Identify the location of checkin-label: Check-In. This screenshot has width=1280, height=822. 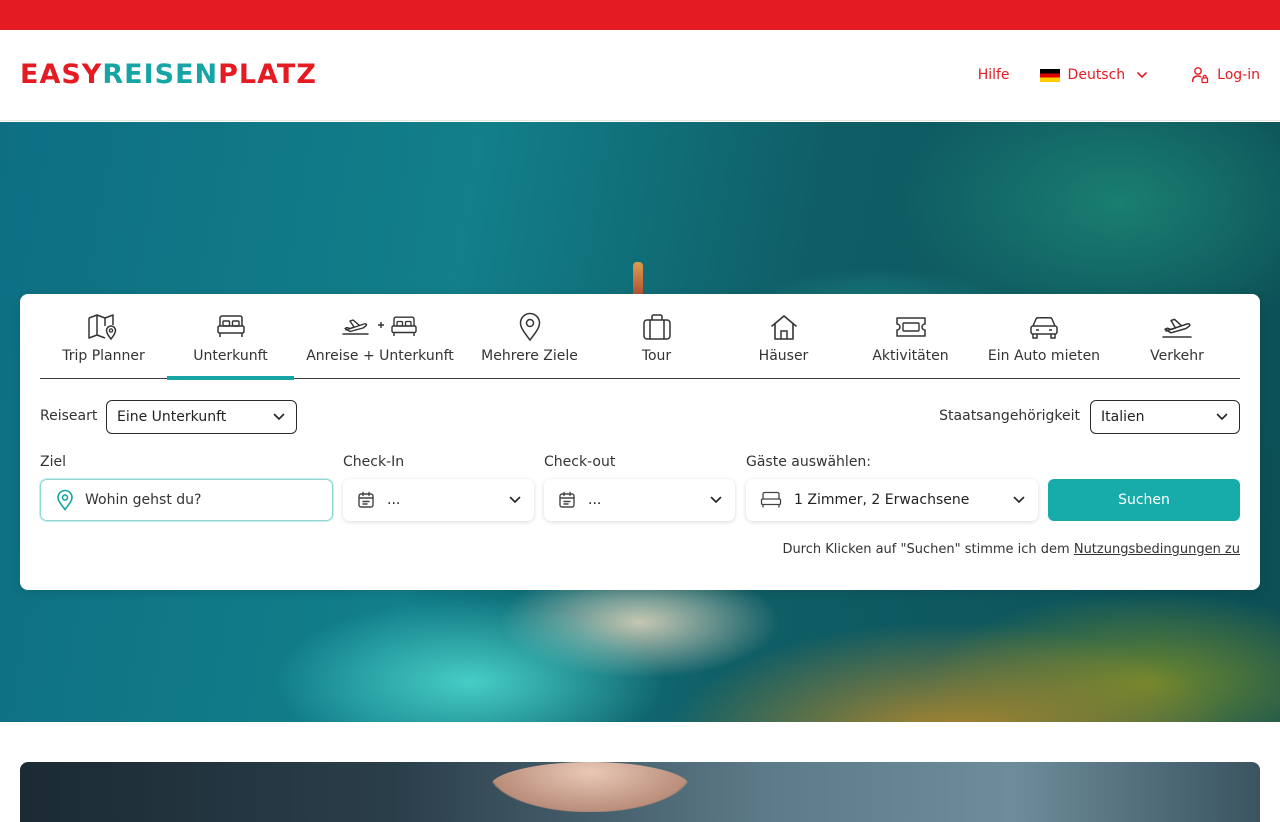
(374, 462).